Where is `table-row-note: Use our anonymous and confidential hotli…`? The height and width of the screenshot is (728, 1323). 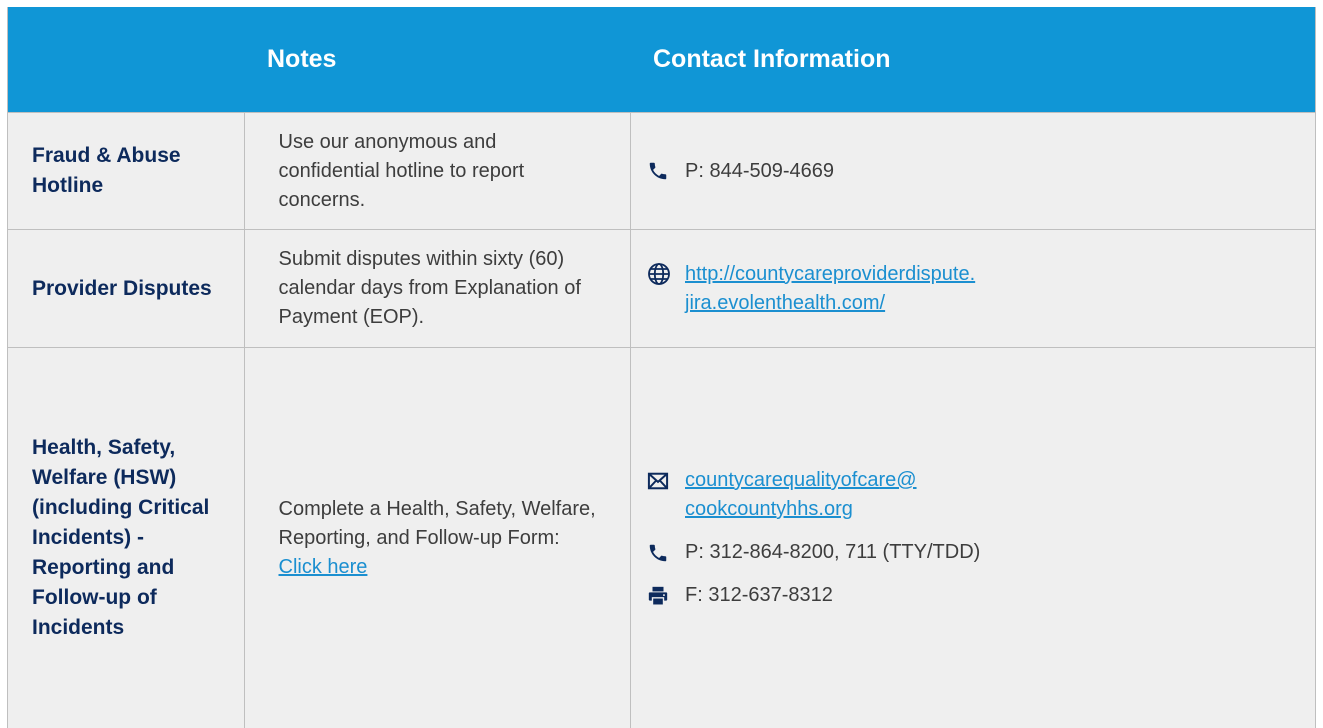 table-row-note: Use our anonymous and confidential hotli… is located at coordinates (437, 170).